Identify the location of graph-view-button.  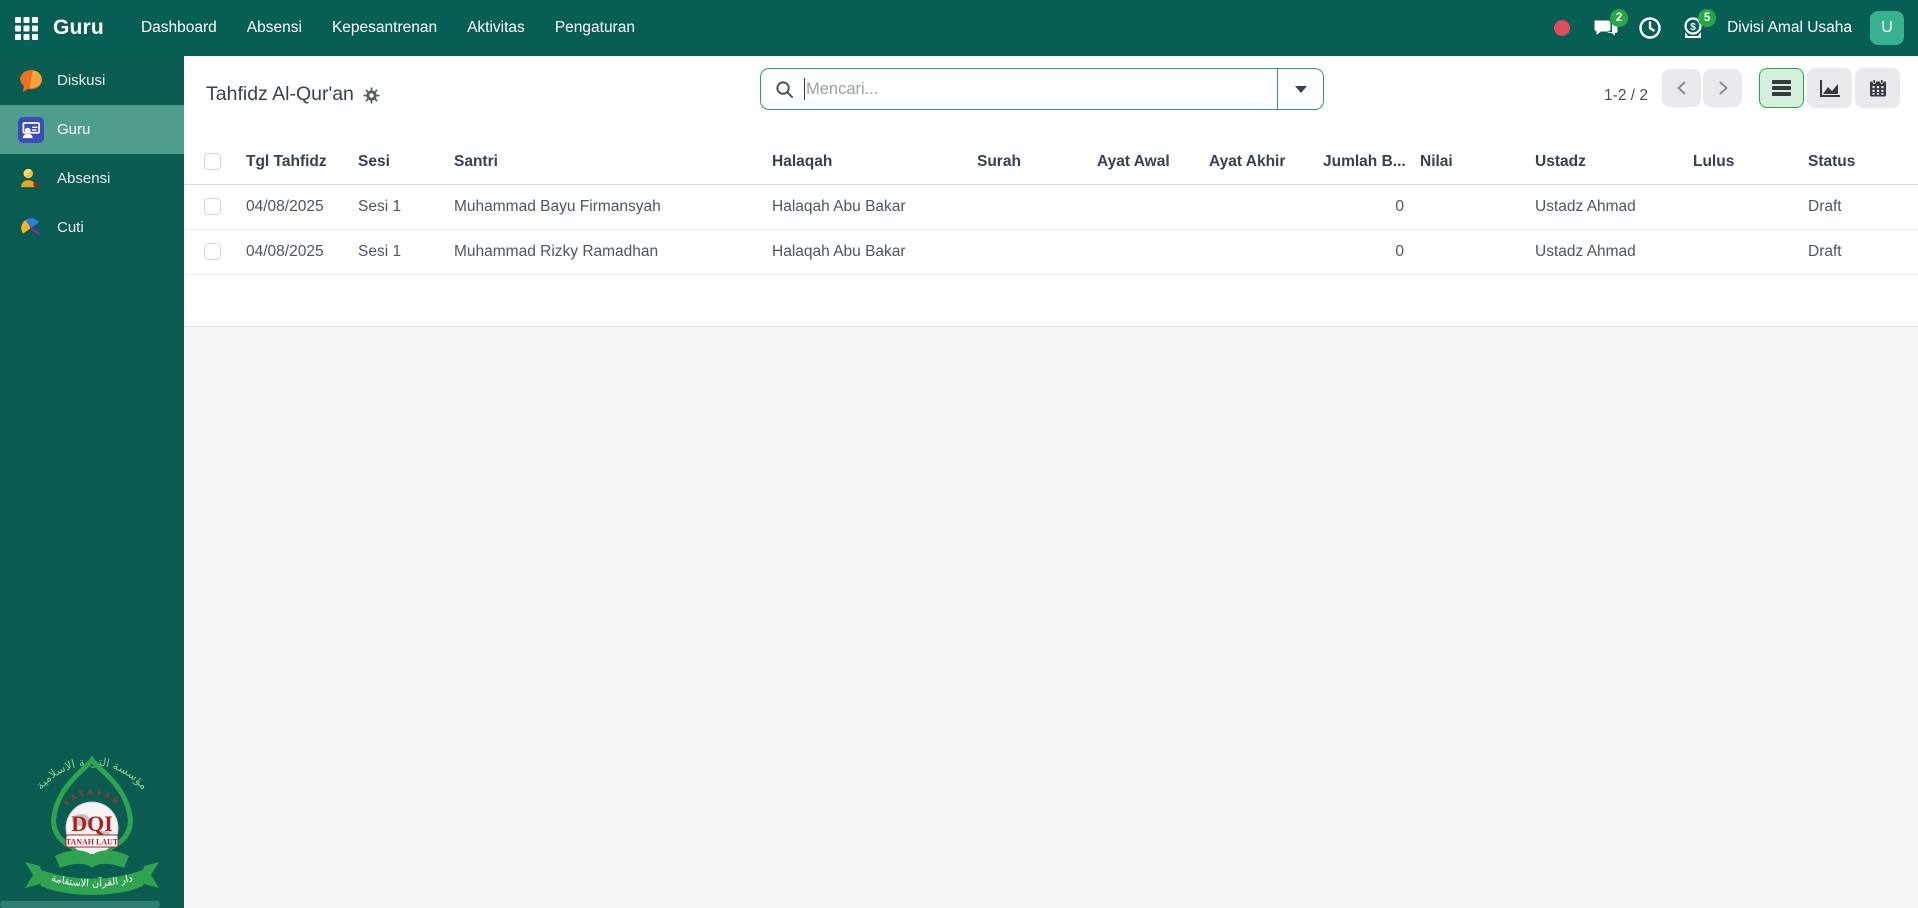
(1829, 88).